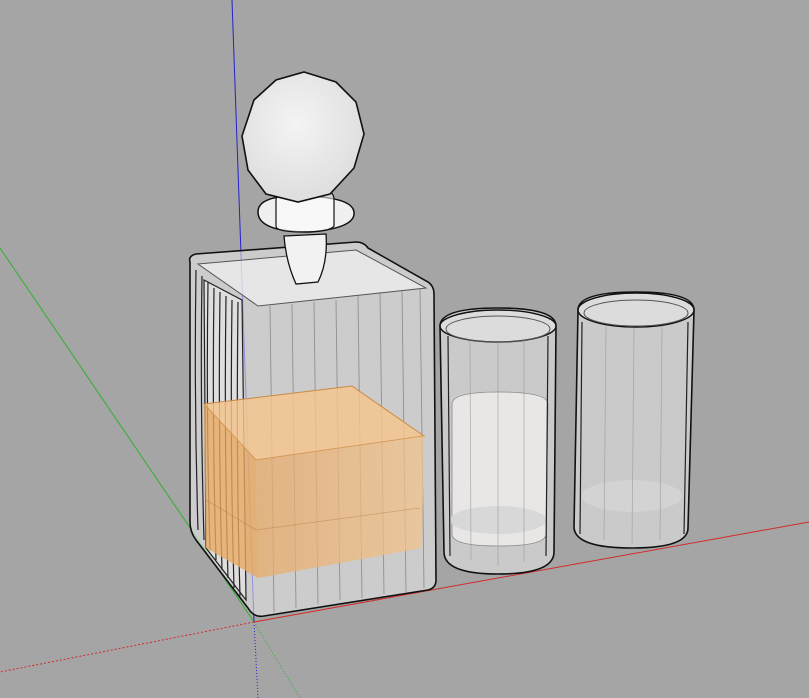 The height and width of the screenshot is (698, 809). What do you see at coordinates (256, 659) in the screenshot?
I see `blue-axis-negative` at bounding box center [256, 659].